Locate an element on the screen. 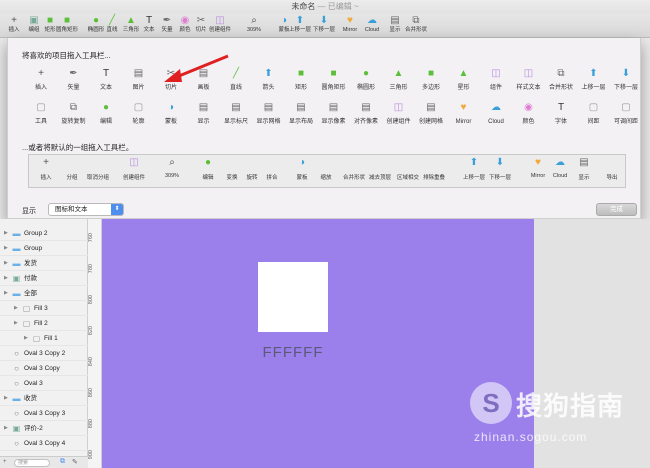 The image size is (650, 468). layer-row: ▶ ▬ 发货 is located at coordinates (44, 263).